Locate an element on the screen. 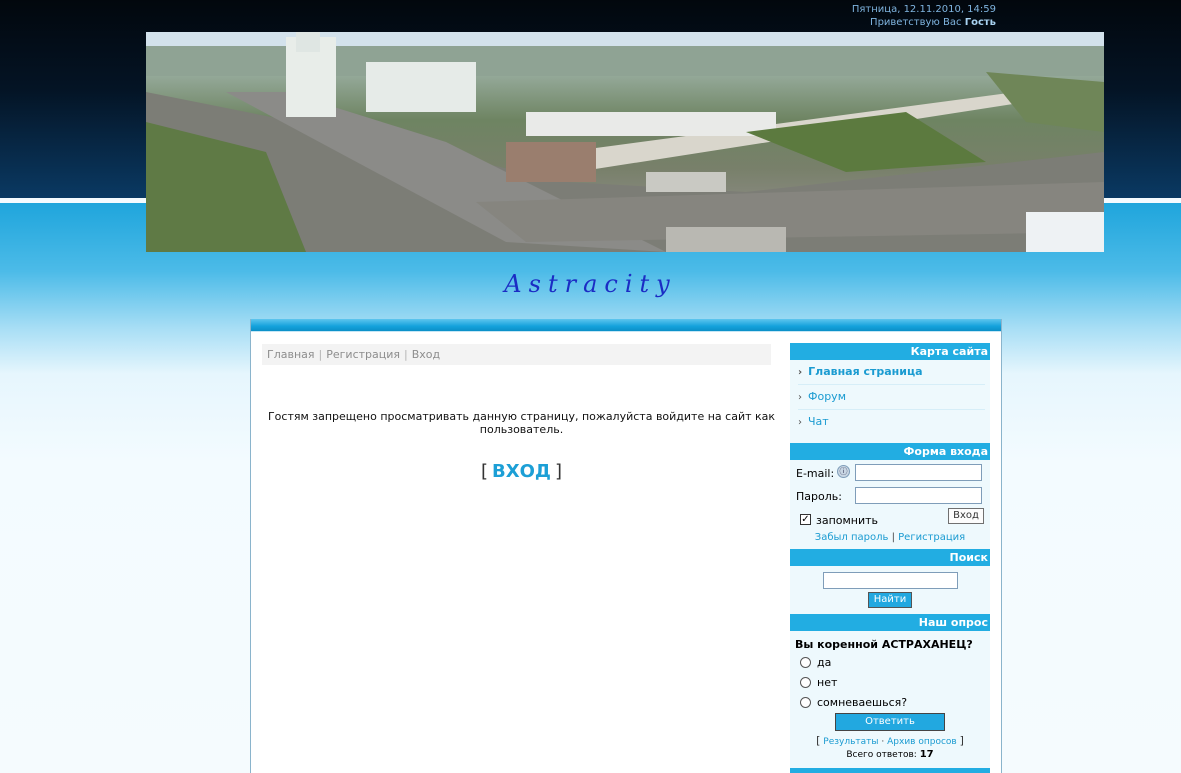  search-title: Поиск is located at coordinates (890, 557).